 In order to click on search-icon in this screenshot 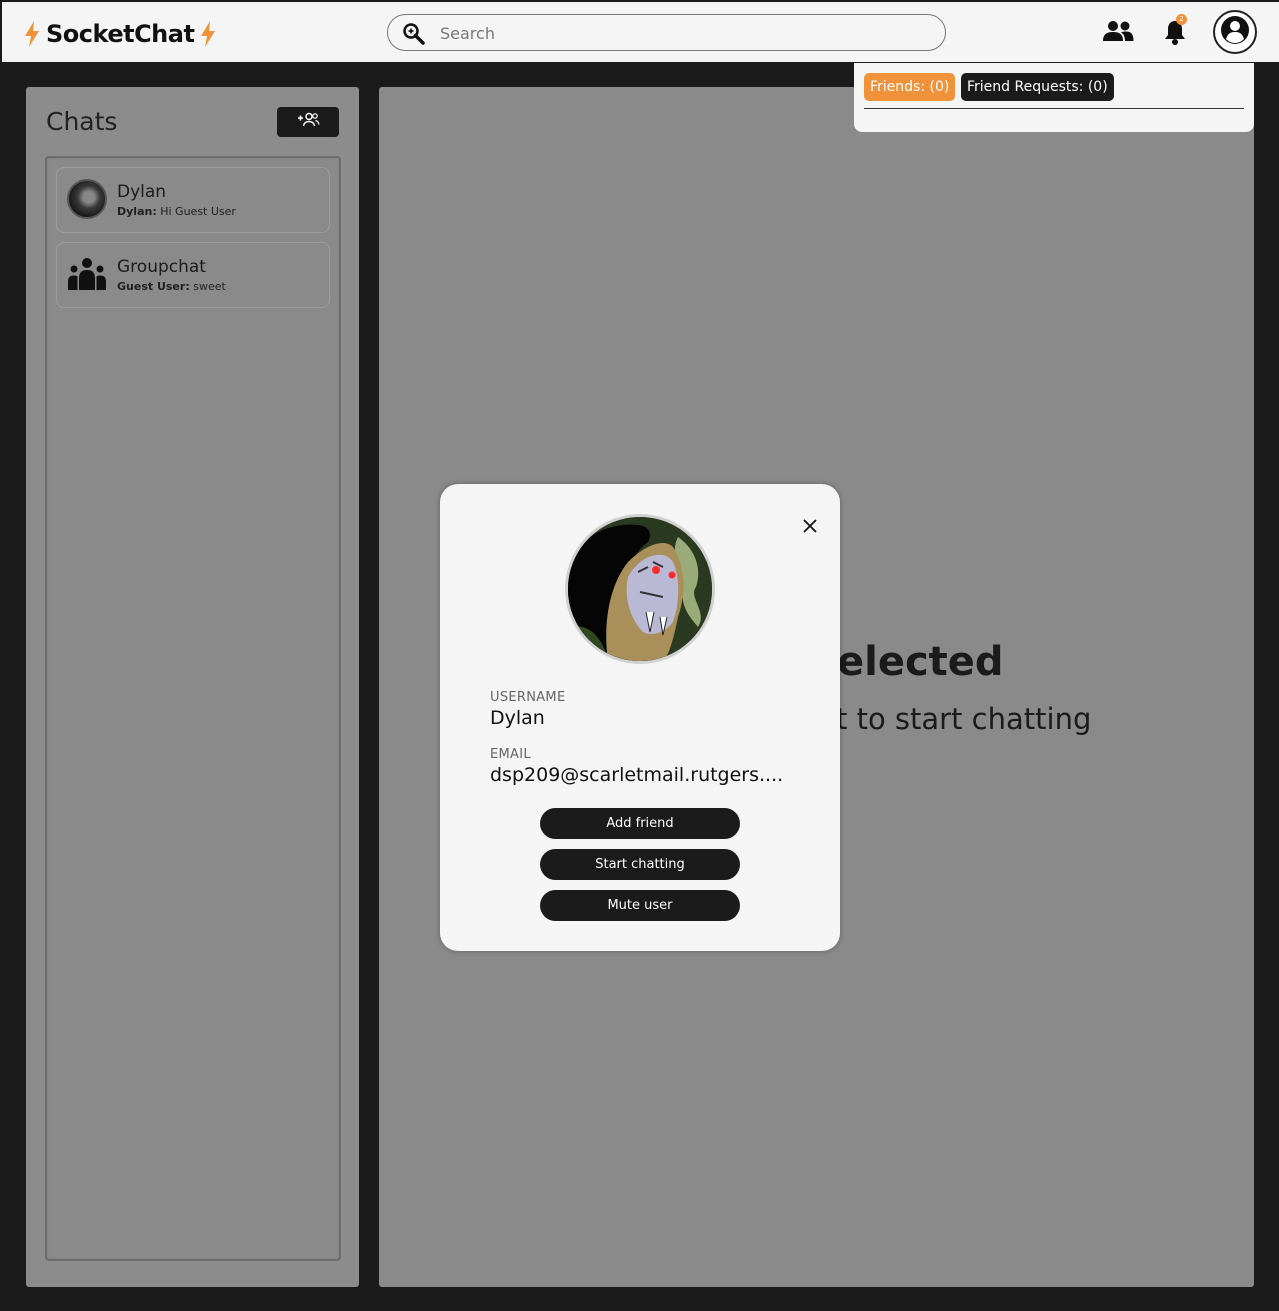, I will do `click(414, 36)`.